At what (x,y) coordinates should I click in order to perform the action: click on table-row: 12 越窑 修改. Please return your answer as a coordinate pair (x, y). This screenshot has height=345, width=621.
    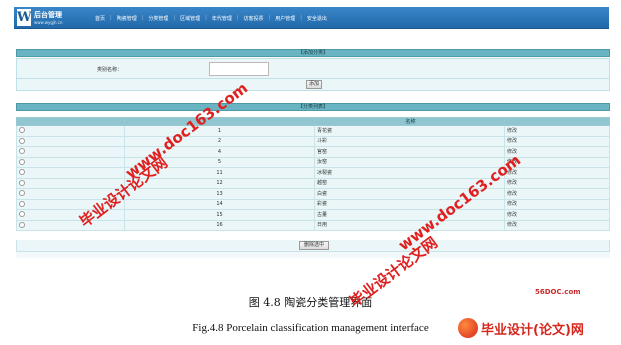
    Looking at the image, I should click on (313, 183).